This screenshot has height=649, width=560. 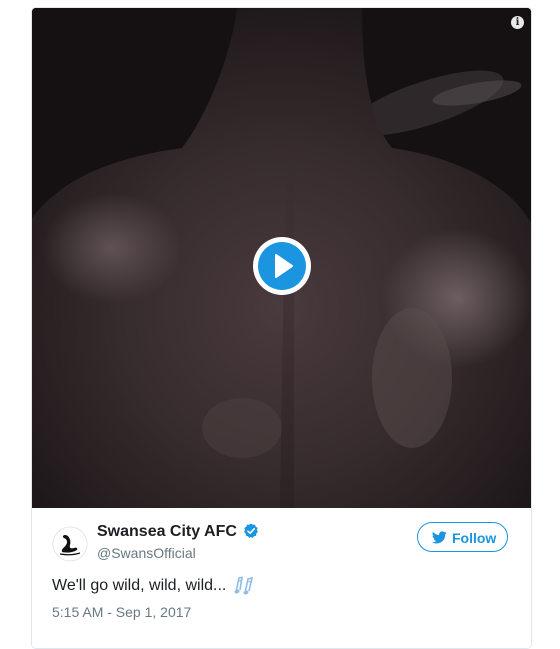 I want to click on info-icon: i, so click(x=517, y=22).